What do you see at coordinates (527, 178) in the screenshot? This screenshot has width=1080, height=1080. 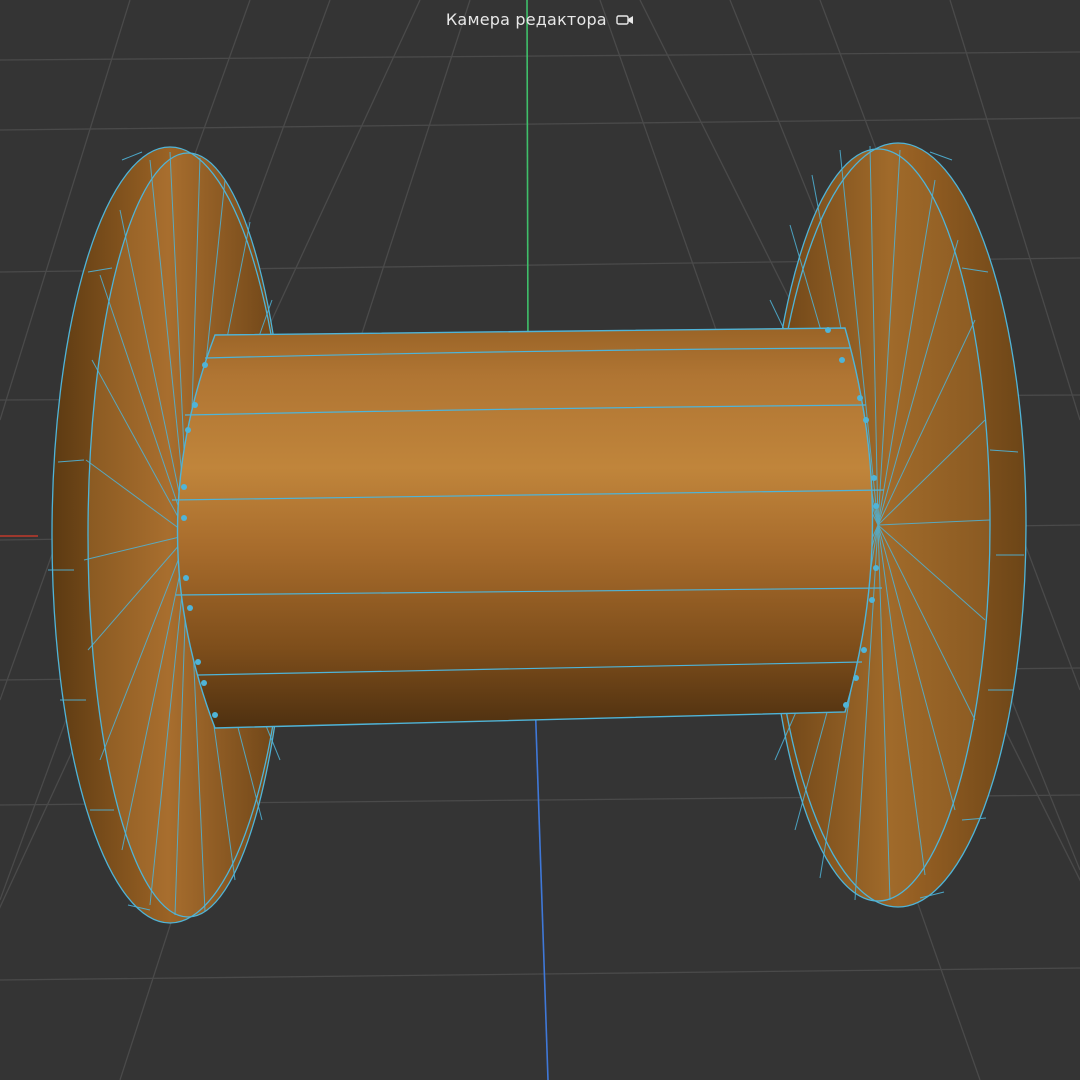 I see `y-axis-line` at bounding box center [527, 178].